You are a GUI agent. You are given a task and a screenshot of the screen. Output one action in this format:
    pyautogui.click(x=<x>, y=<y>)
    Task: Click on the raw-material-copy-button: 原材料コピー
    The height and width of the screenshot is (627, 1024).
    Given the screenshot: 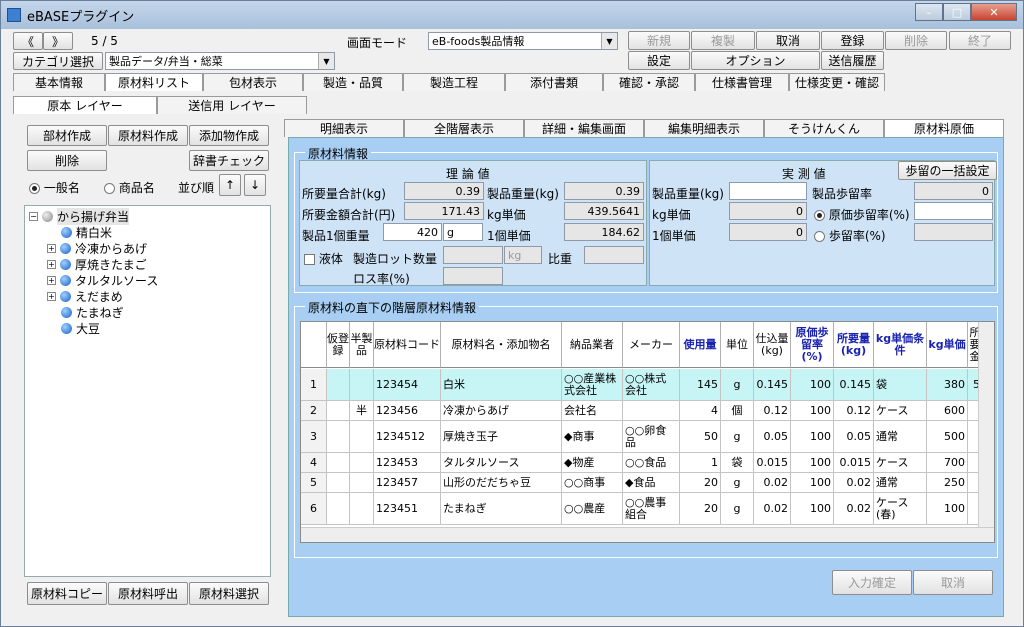 What is the action you would take?
    pyautogui.click(x=67, y=593)
    